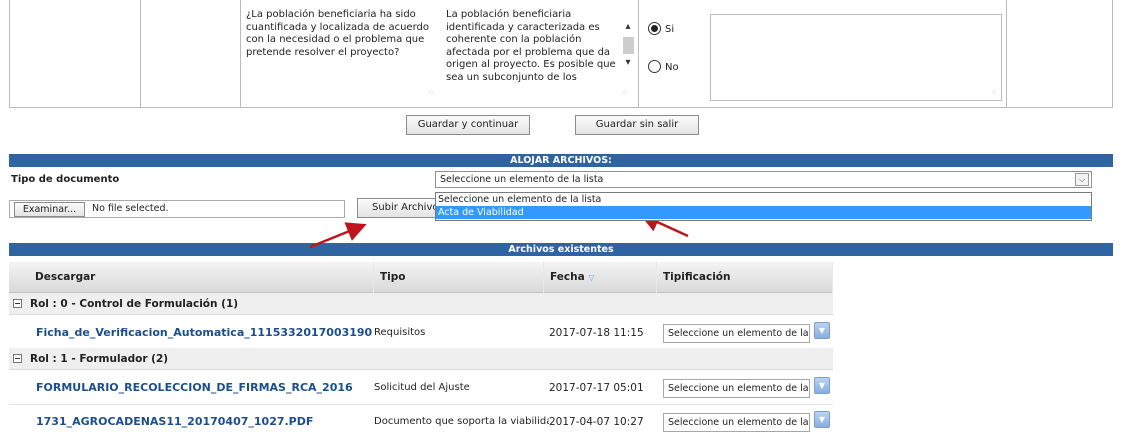 The height and width of the screenshot is (439, 1125). Describe the element at coordinates (338, 235) in the screenshot. I see `arrow-to-upload-icon` at that location.